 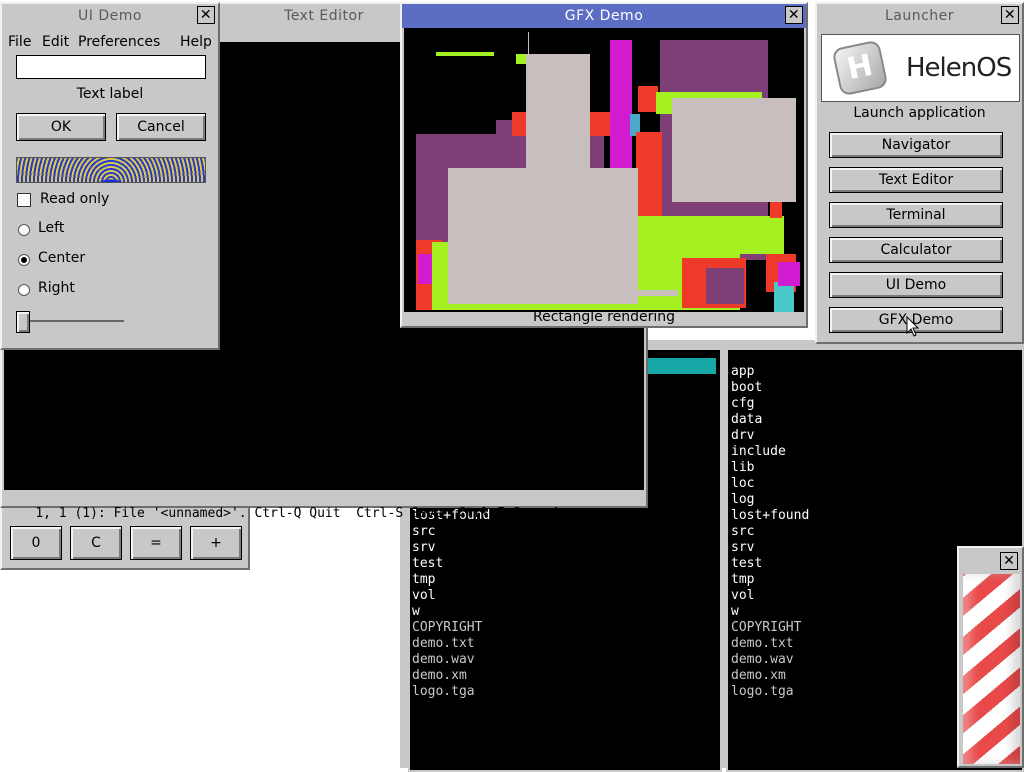 I want to click on file-list-item: lost+found, so click(x=770, y=516).